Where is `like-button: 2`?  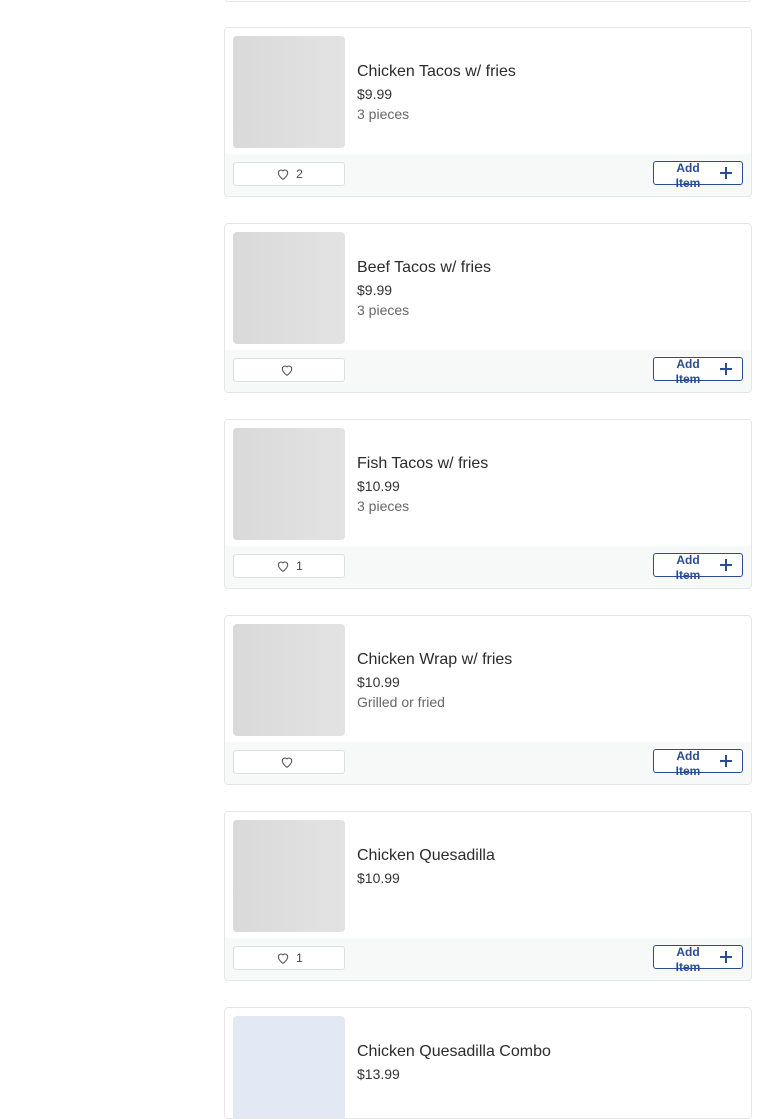 like-button: 2 is located at coordinates (289, 174).